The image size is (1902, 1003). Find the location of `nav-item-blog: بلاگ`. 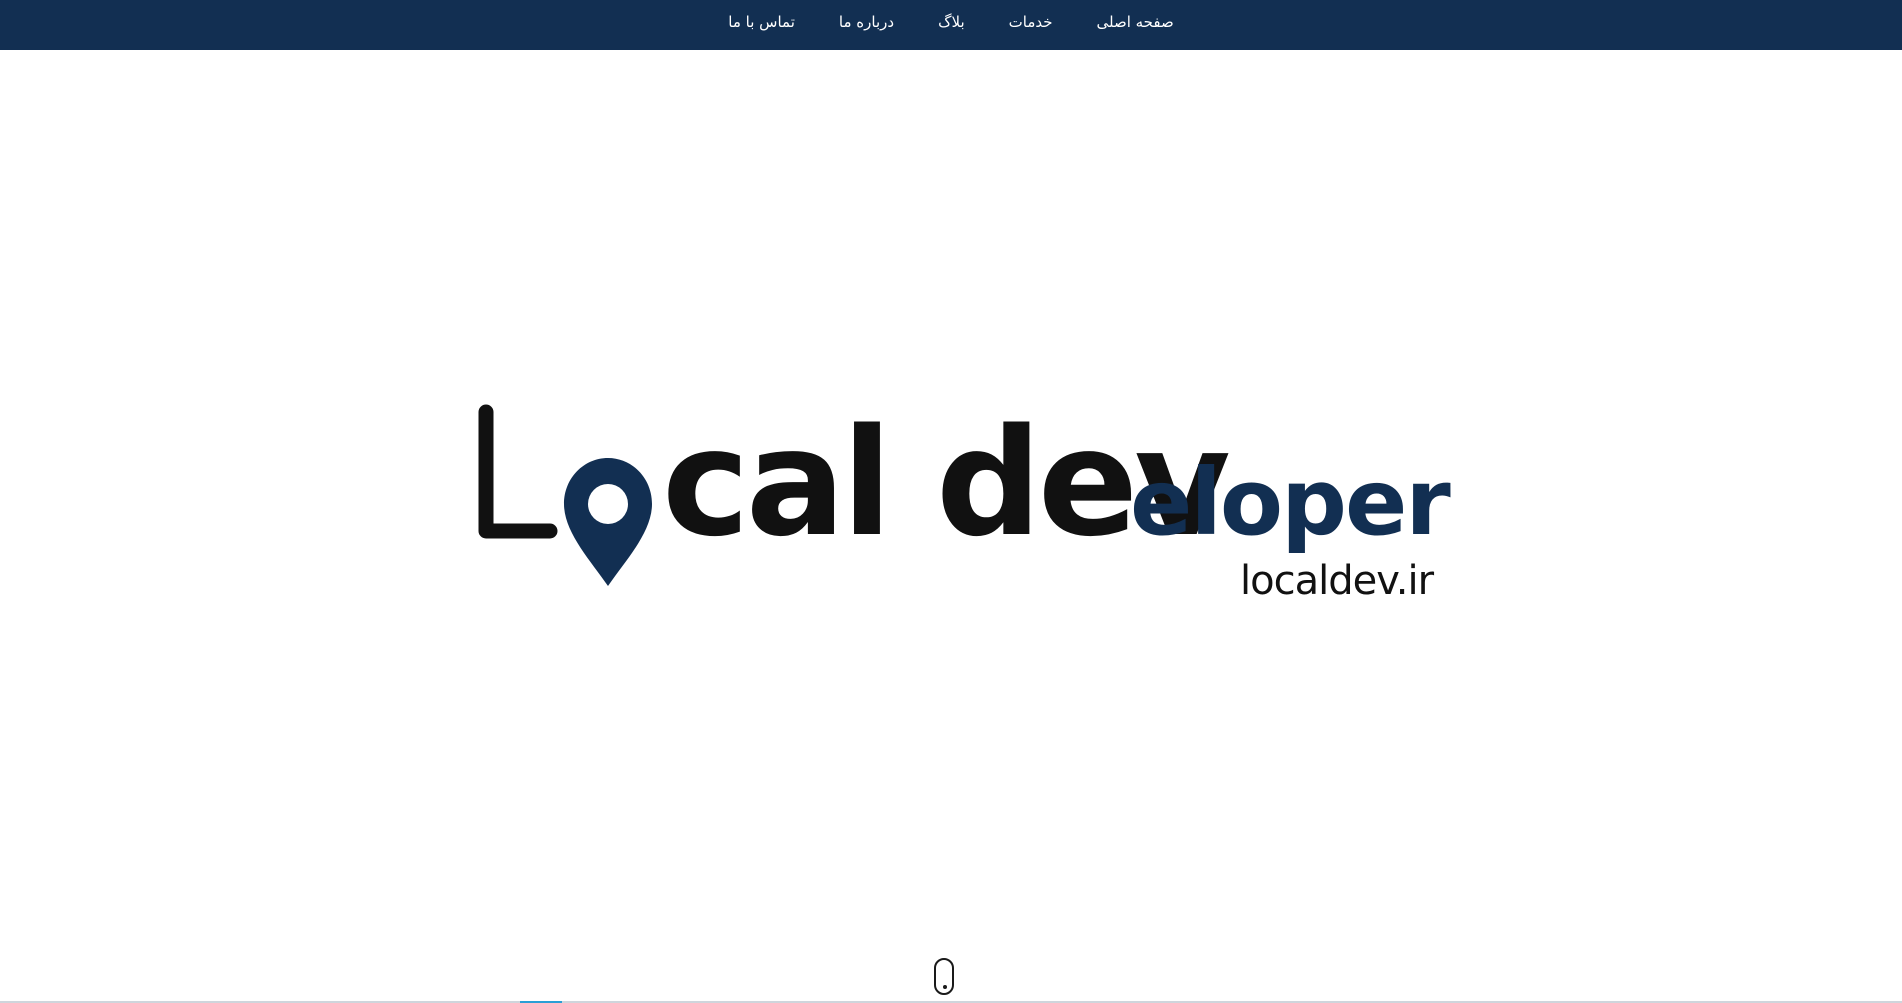

nav-item-blog: بلاگ is located at coordinates (951, 22).